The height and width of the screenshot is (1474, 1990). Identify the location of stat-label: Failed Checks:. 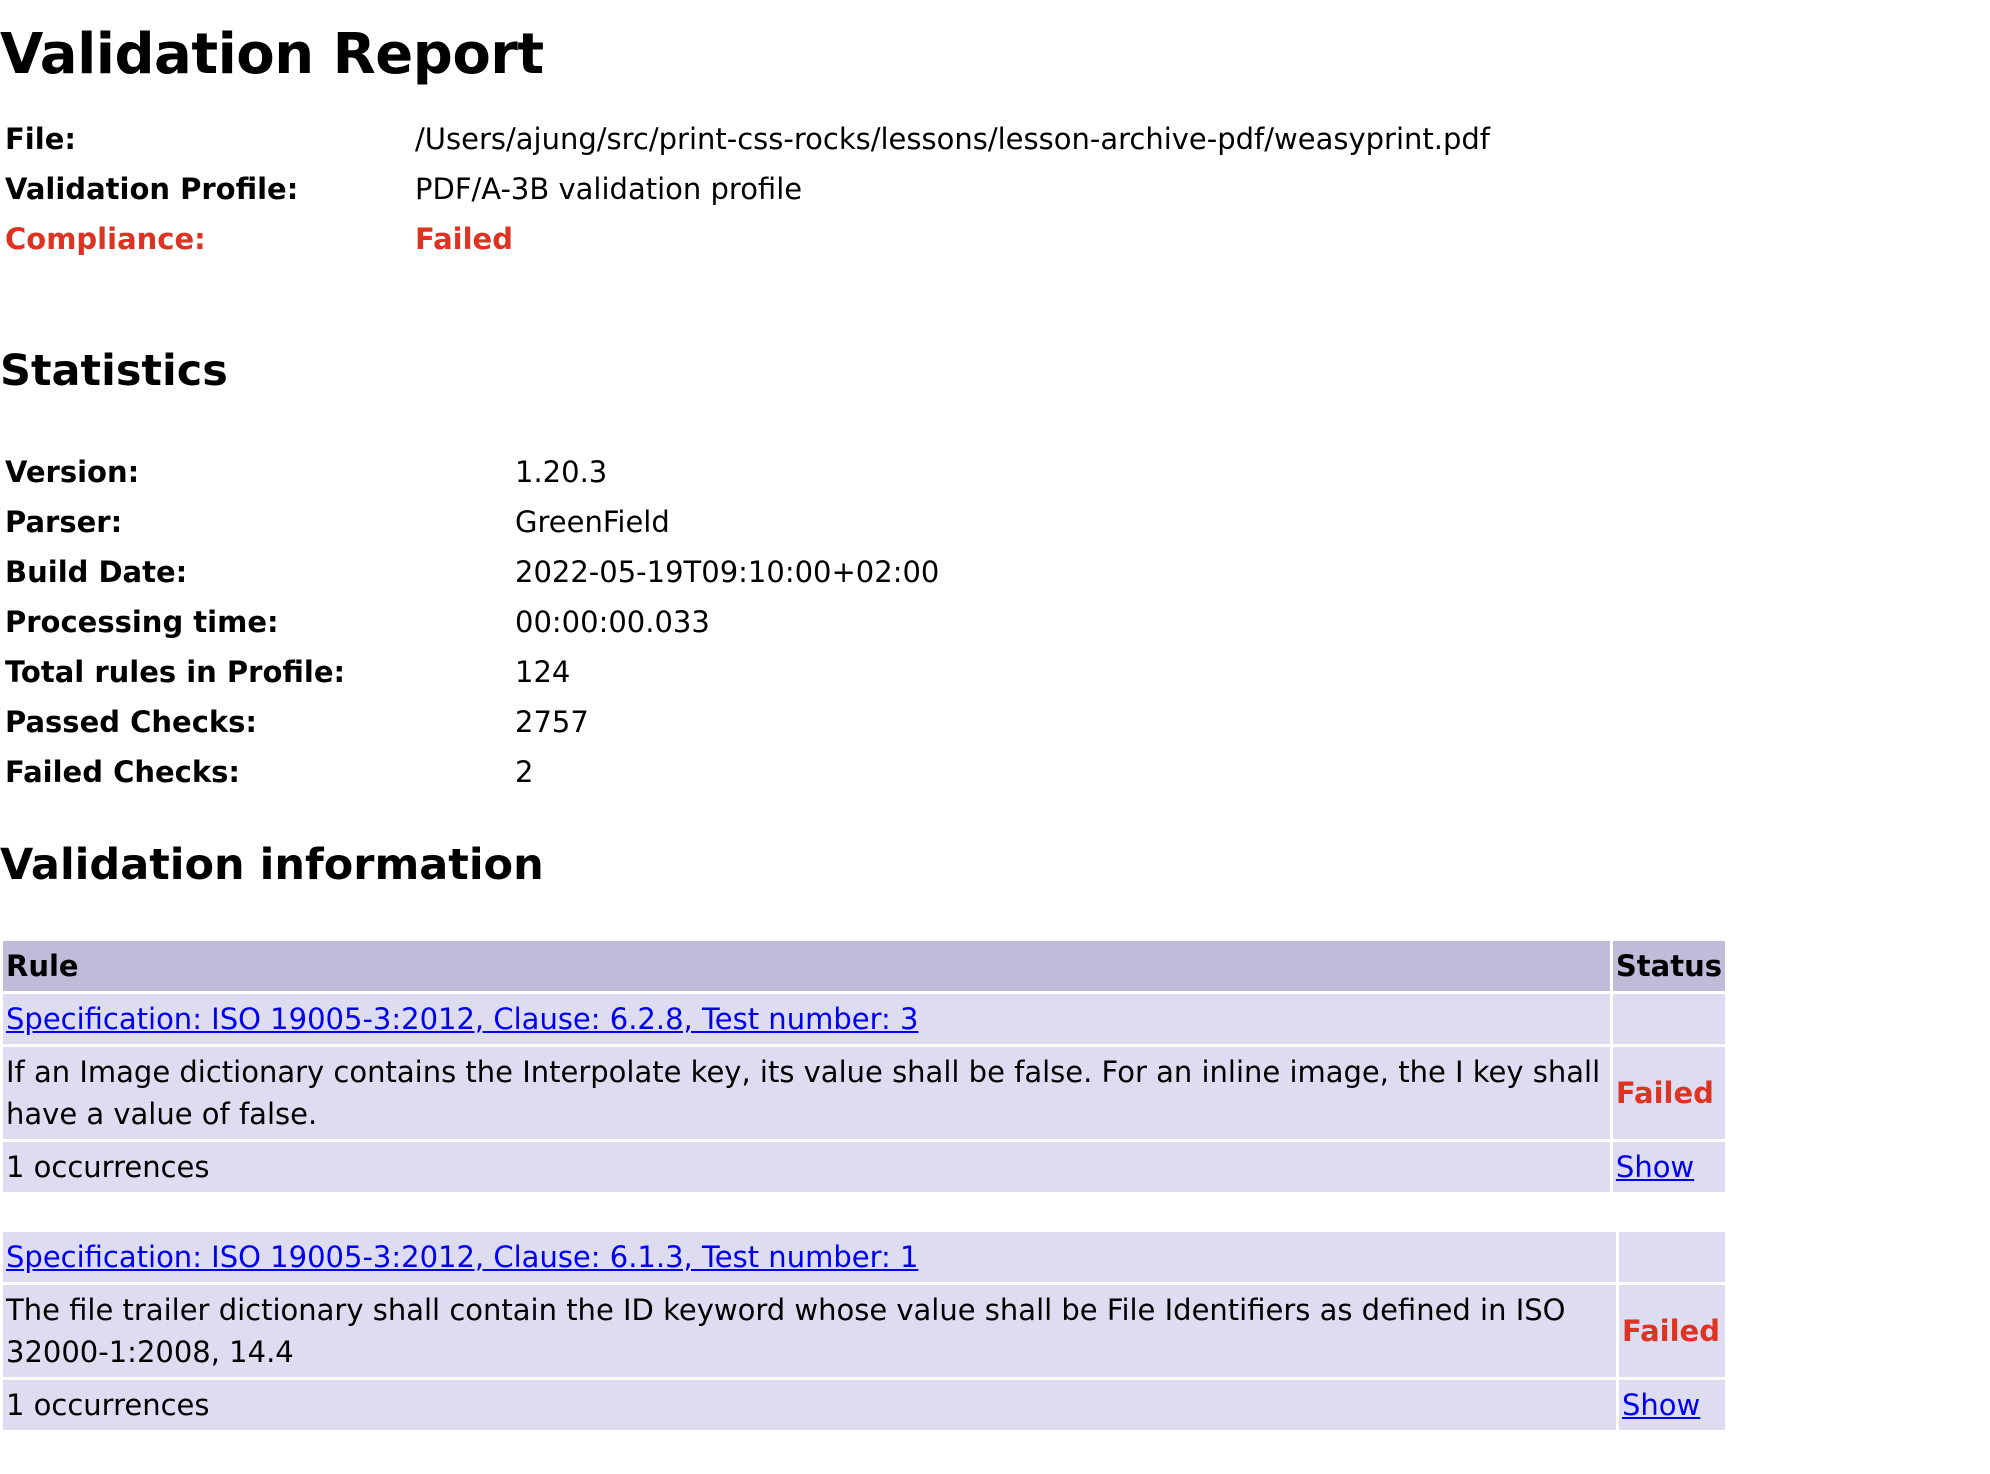
(123, 772).